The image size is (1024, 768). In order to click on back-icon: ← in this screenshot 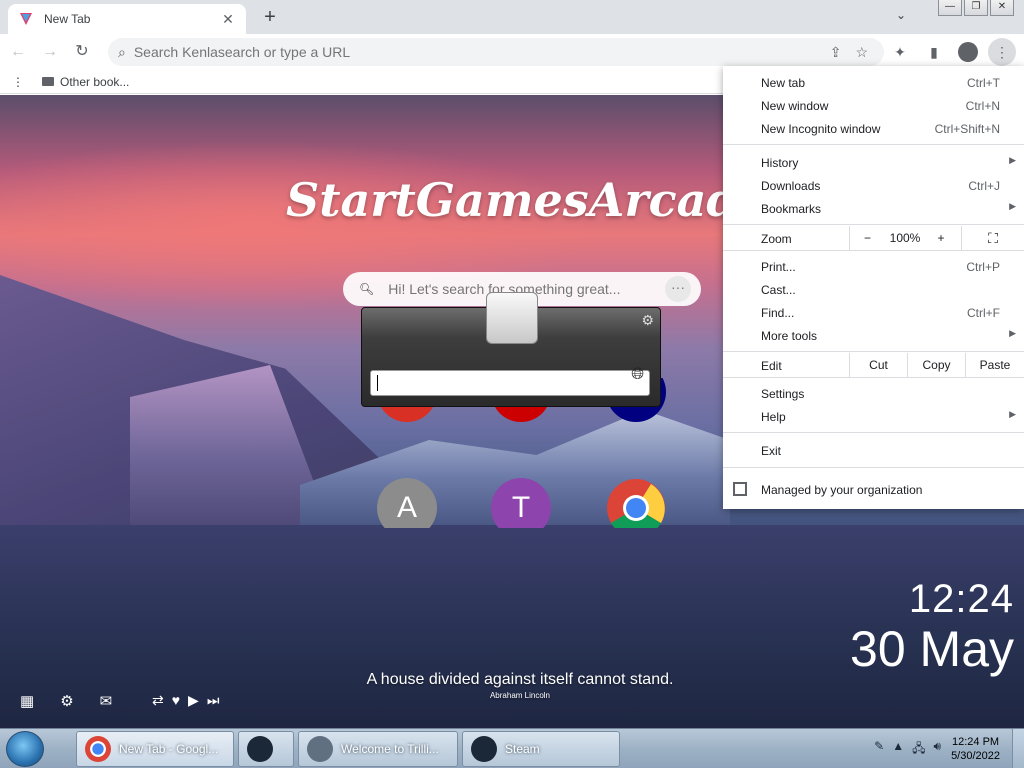, I will do `click(18, 52)`.